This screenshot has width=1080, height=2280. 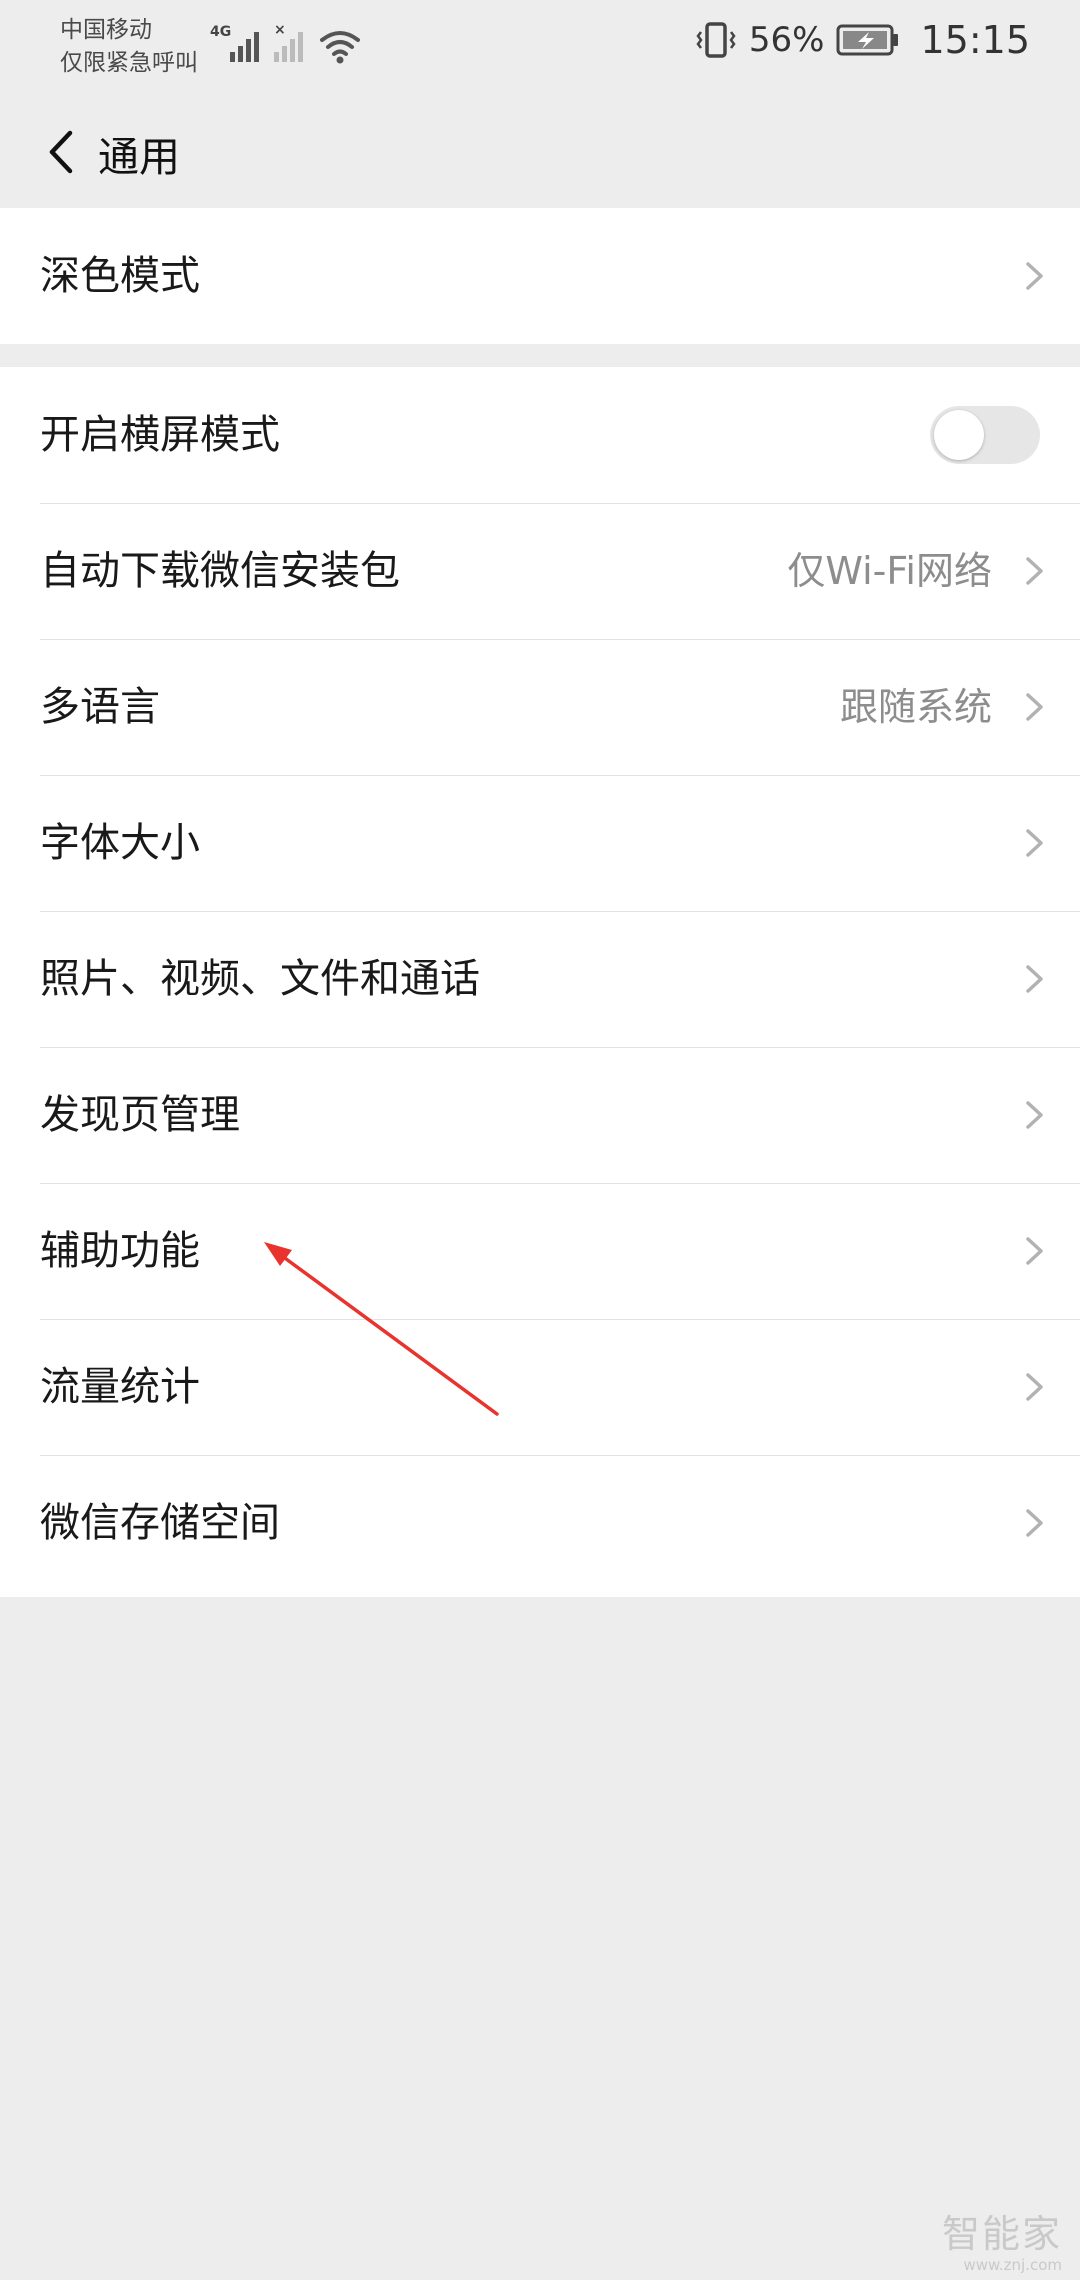 I want to click on row-label: 字体大小, so click(x=120, y=843).